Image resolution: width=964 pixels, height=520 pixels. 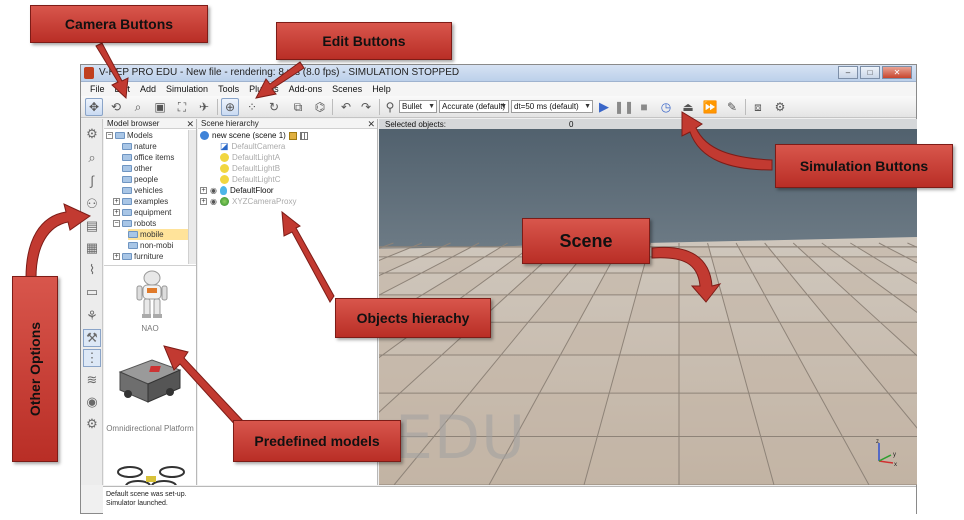 I want to click on slower-icon: ⏏, so click(x=688, y=107).